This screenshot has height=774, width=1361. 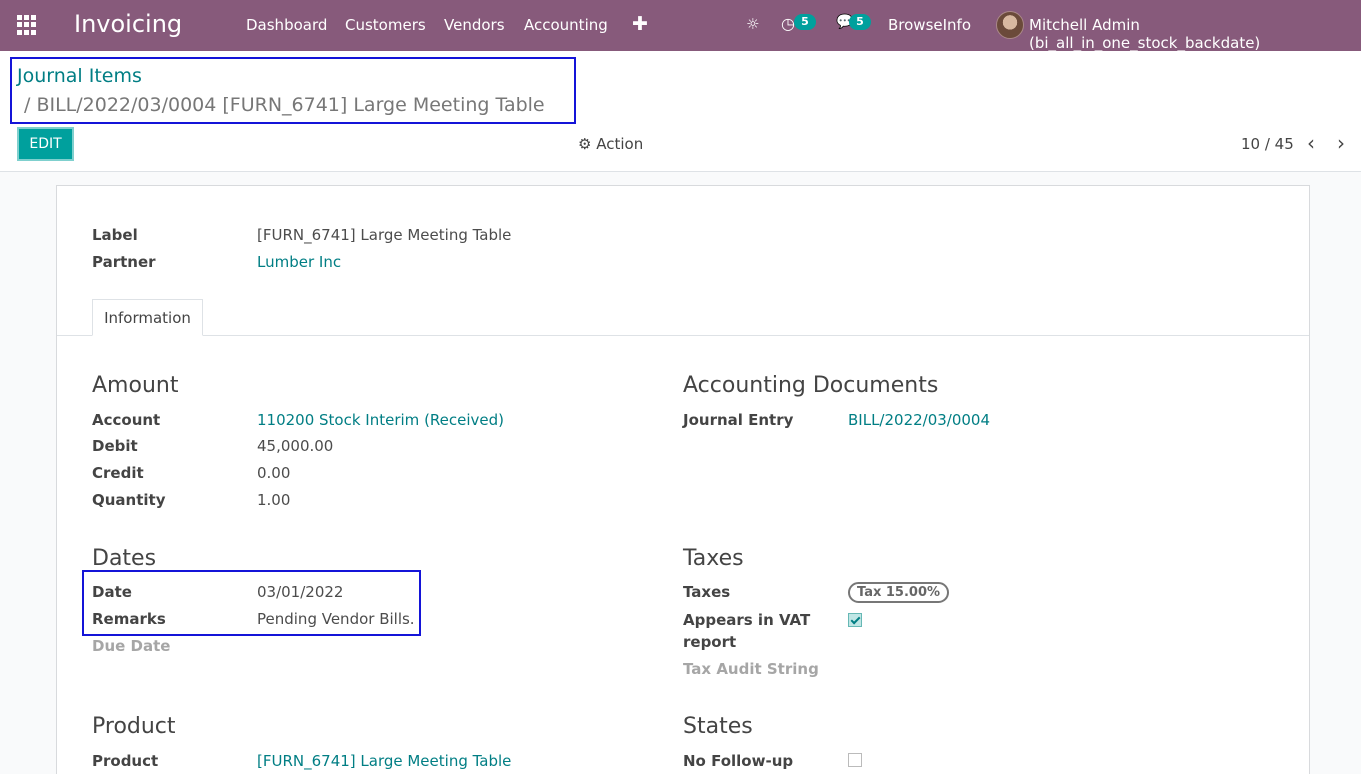 What do you see at coordinates (620, 144) in the screenshot?
I see `action-label: Action` at bounding box center [620, 144].